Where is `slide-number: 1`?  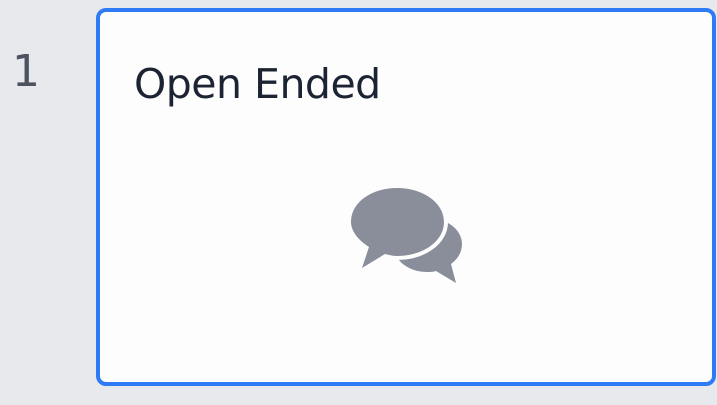 slide-number: 1 is located at coordinates (26, 71).